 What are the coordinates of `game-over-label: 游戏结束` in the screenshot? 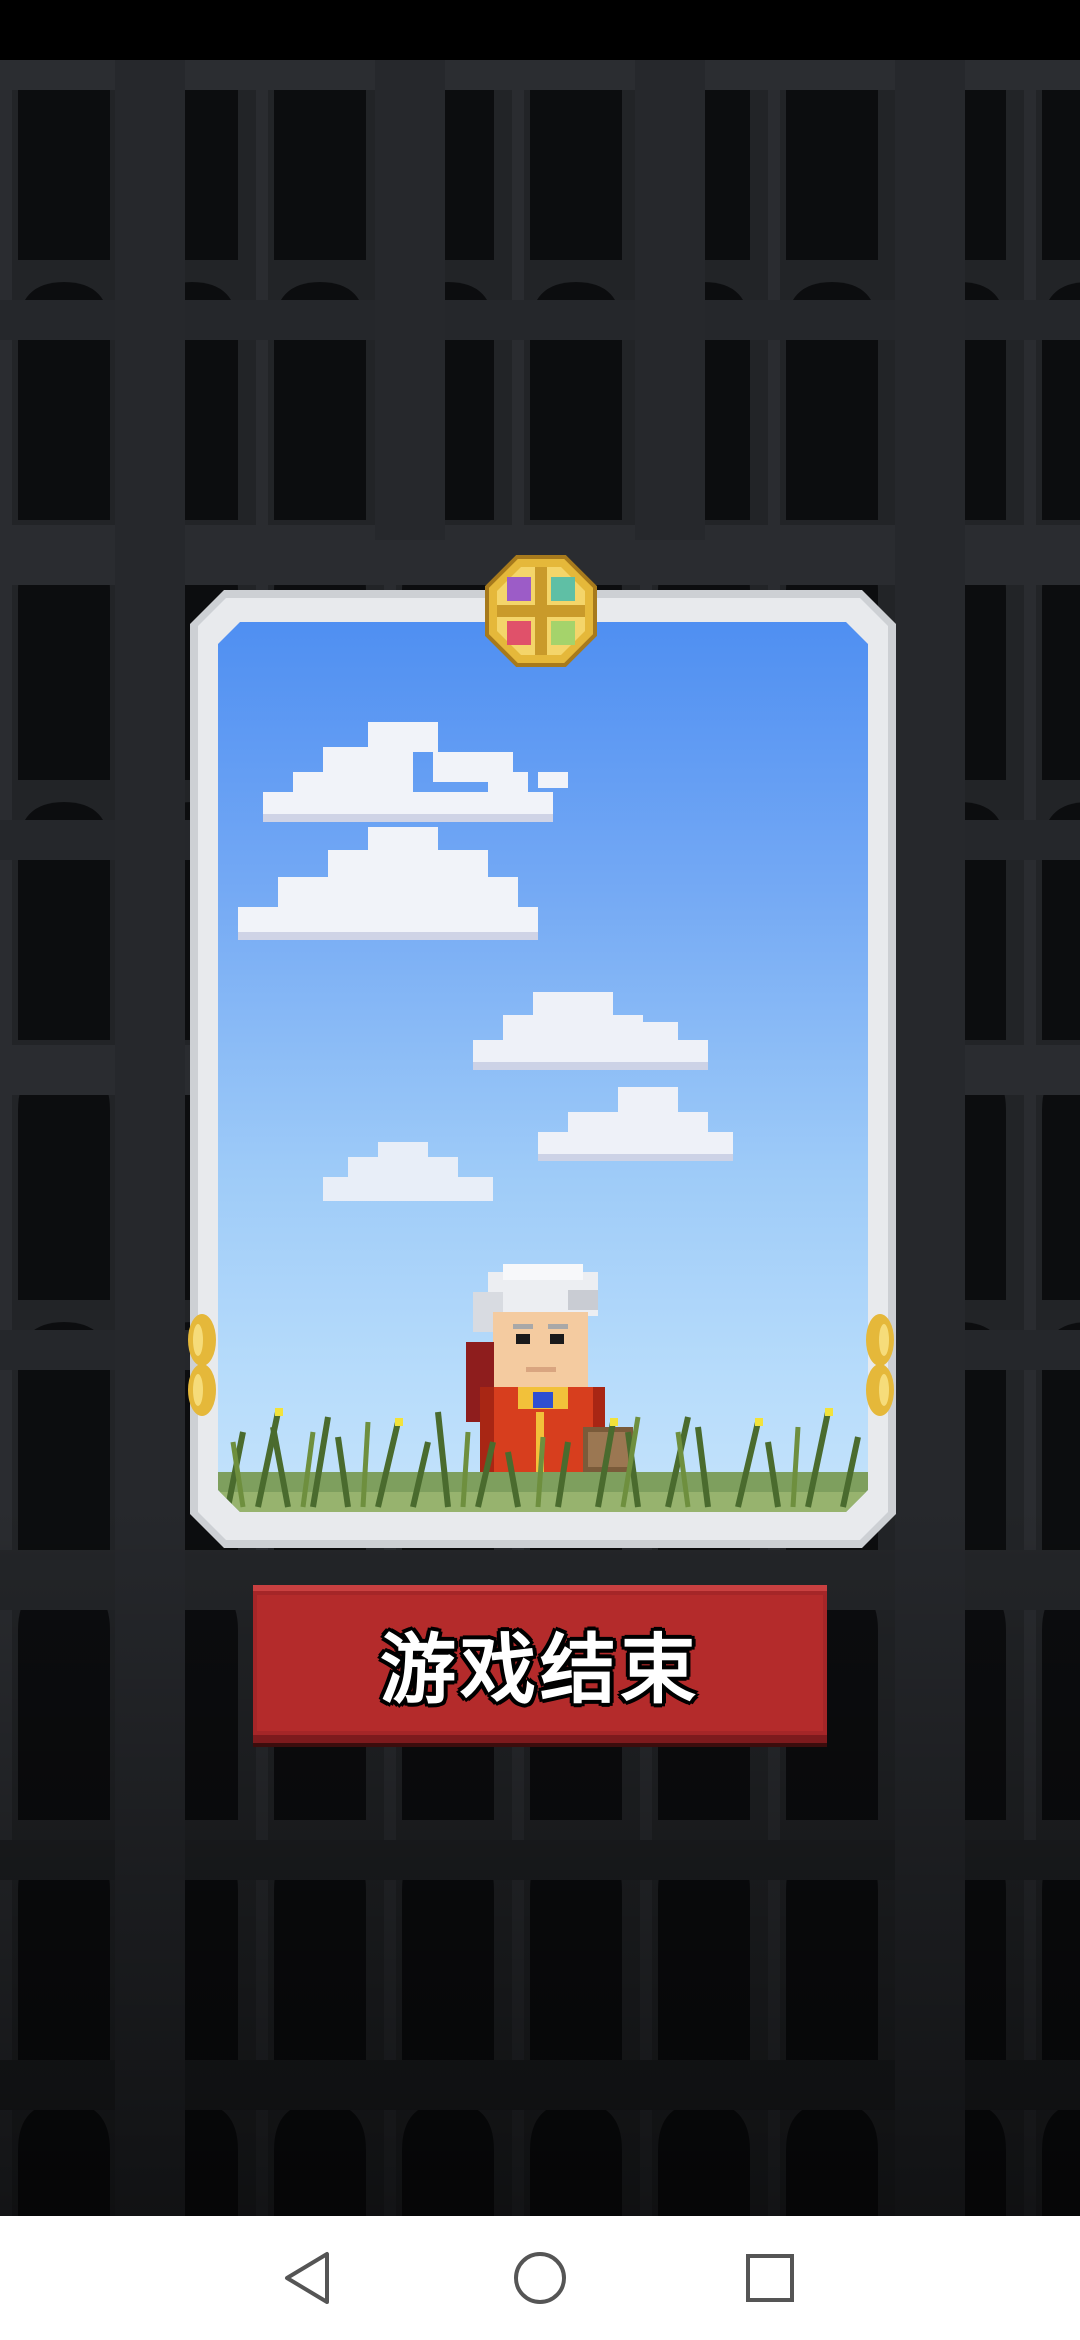 It's located at (540, 1669).